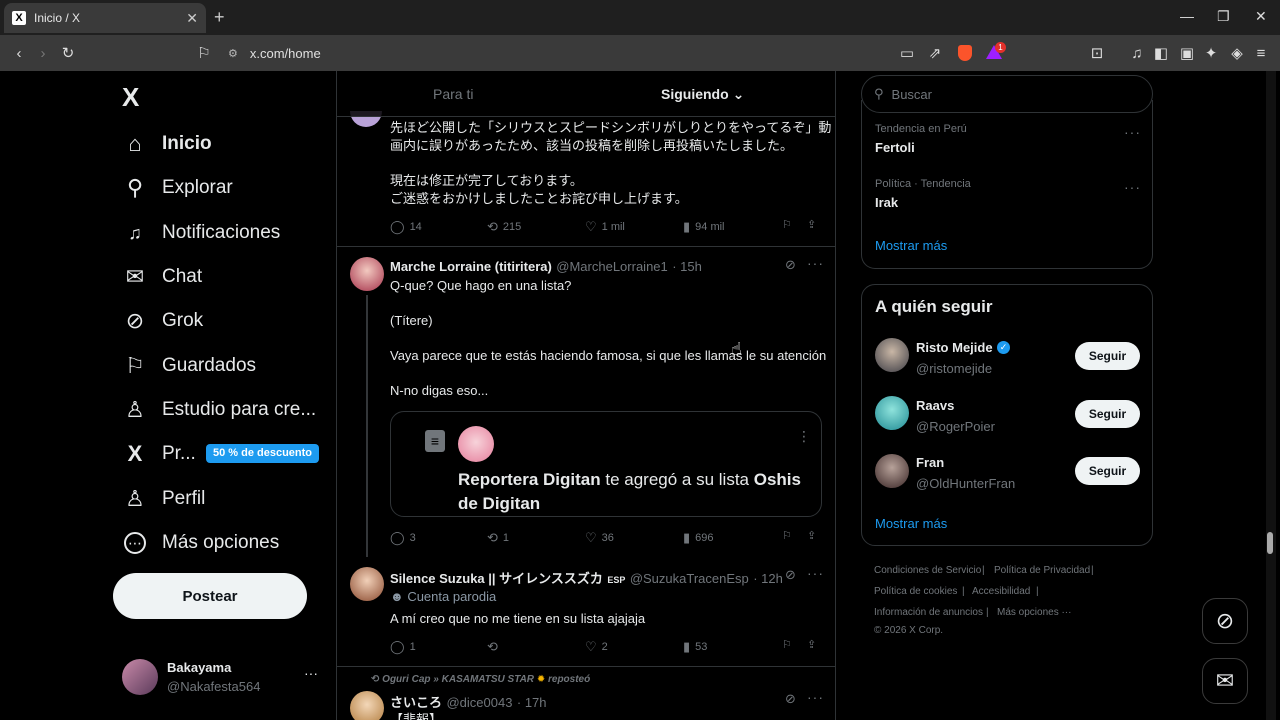  What do you see at coordinates (599, 538) in the screenshot?
I see `like-button: ♡ 36` at bounding box center [599, 538].